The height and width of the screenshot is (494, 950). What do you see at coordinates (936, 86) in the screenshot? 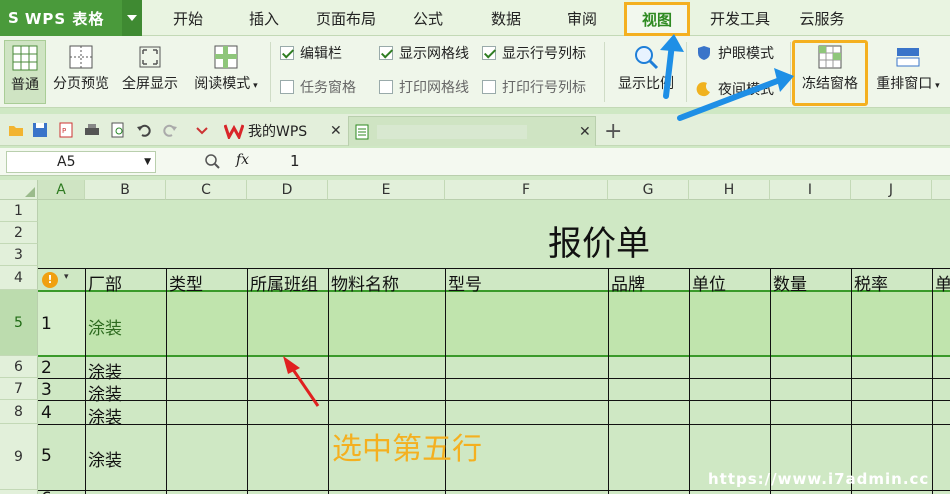
I see `rearrange-dropdown-icon: ▾` at bounding box center [936, 86].